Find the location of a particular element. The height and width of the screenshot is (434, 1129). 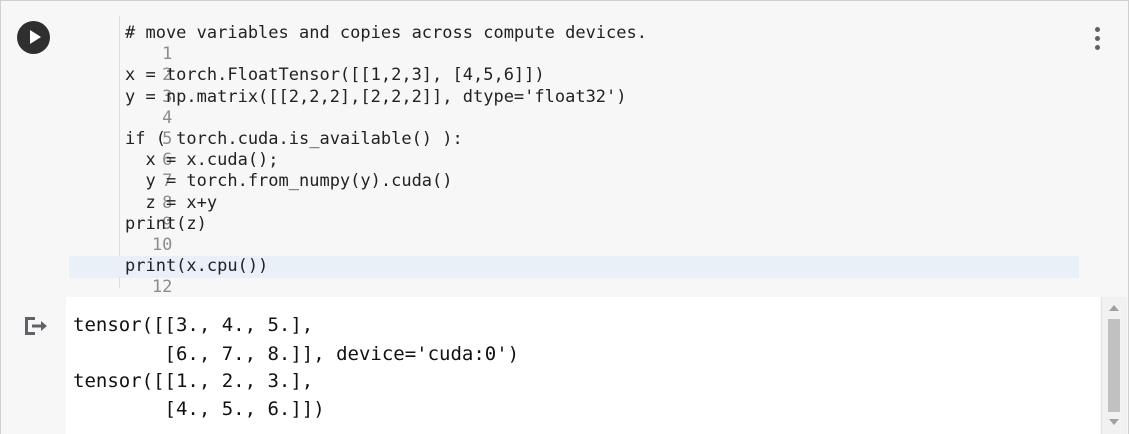

code-line: 9 z = x+y is located at coordinates (574, 213).